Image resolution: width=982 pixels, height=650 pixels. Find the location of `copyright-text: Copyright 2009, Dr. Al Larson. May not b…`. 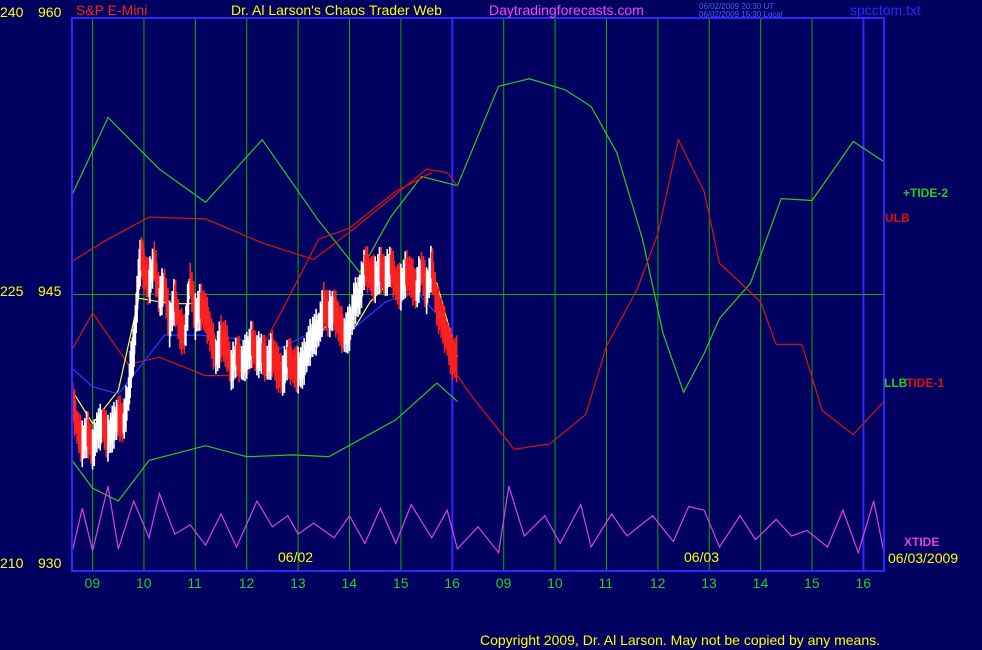

copyright-text: Copyright 2009, Dr. Al Larson. May not b… is located at coordinates (680, 640).